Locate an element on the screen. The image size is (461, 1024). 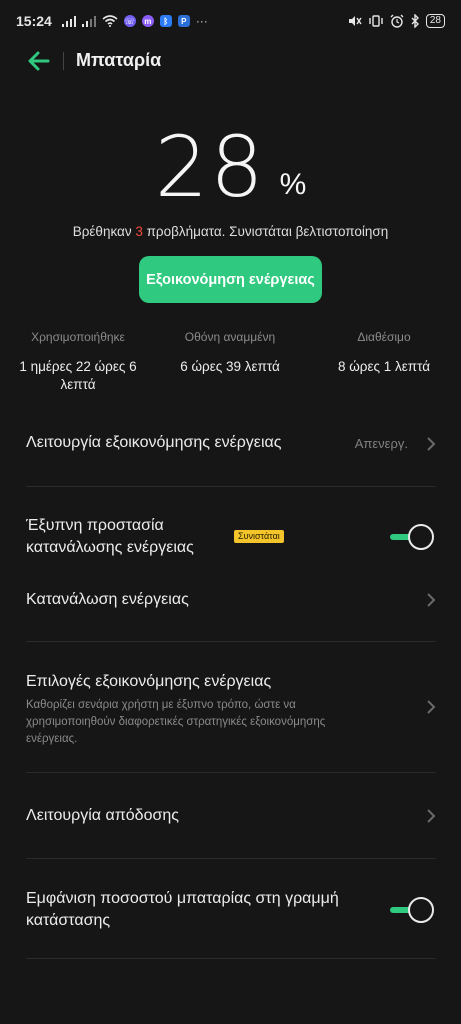
row-title: Έξυπνη προστασία κατανάλωσης ενέργειας is located at coordinates (110, 536).